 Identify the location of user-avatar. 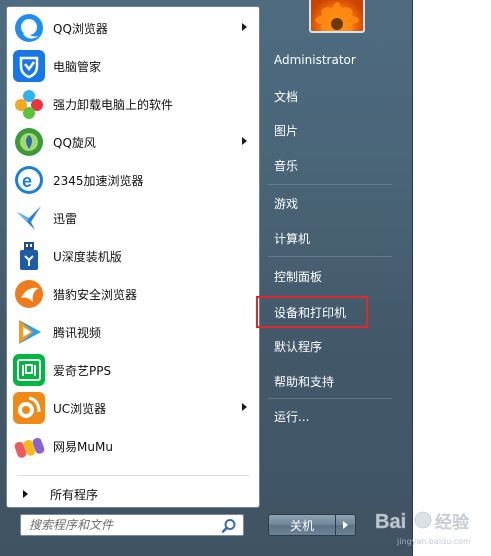
(337, 16).